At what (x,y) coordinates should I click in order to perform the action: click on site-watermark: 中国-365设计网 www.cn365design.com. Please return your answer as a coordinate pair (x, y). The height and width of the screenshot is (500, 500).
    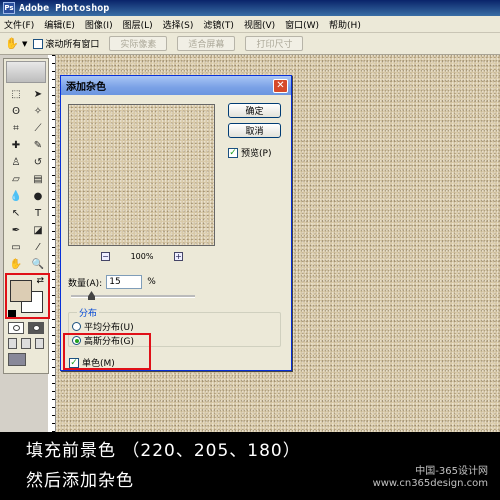
    Looking at the image, I should click on (430, 478).